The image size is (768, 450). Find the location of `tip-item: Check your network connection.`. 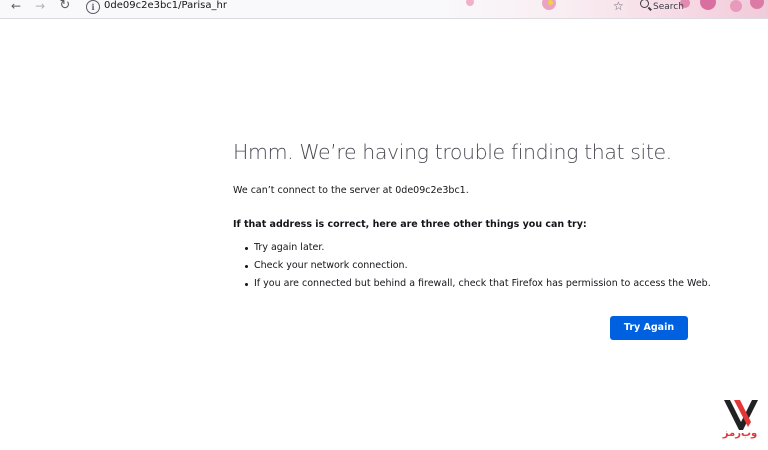

tip-item: Check your network connection. is located at coordinates (468, 266).